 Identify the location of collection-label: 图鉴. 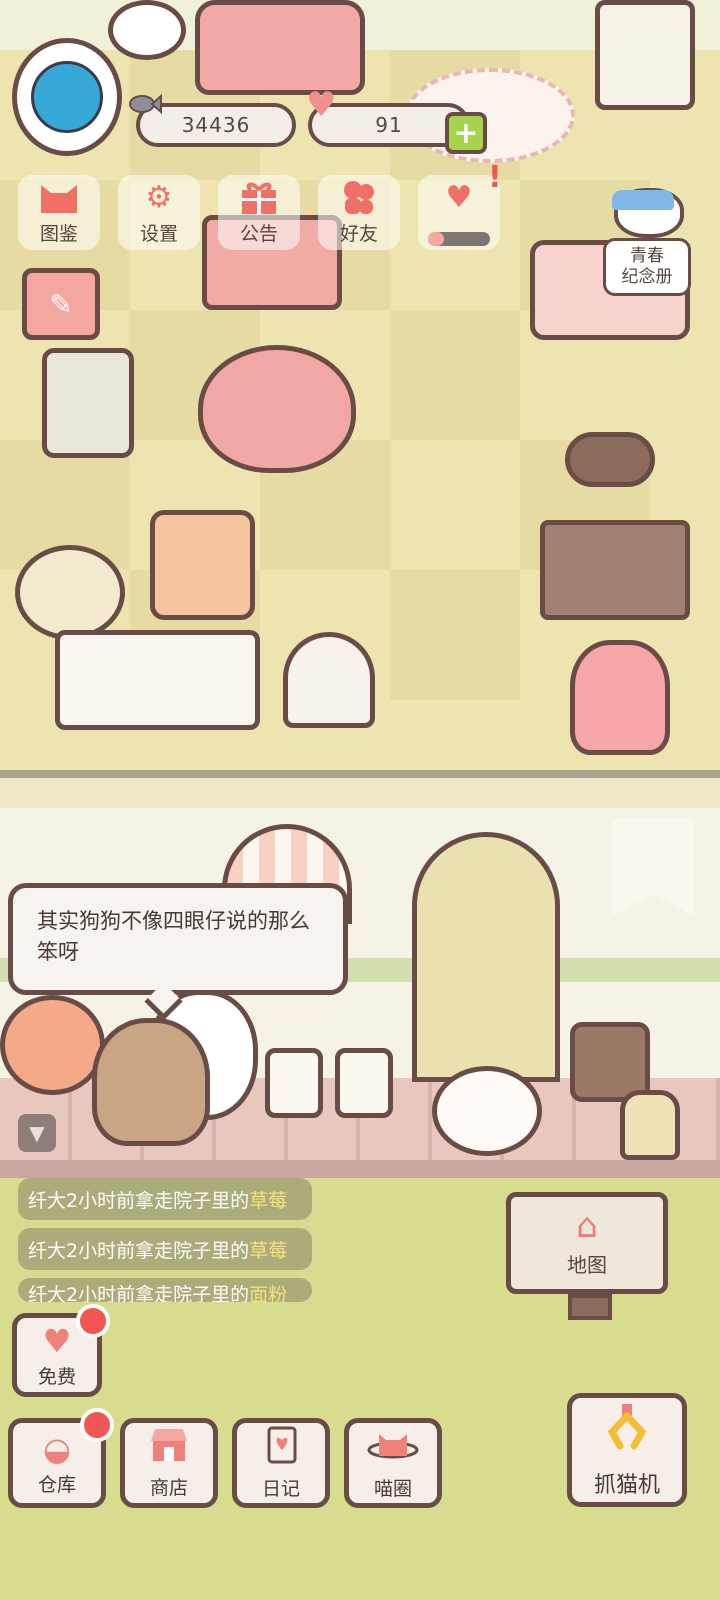
(58, 234).